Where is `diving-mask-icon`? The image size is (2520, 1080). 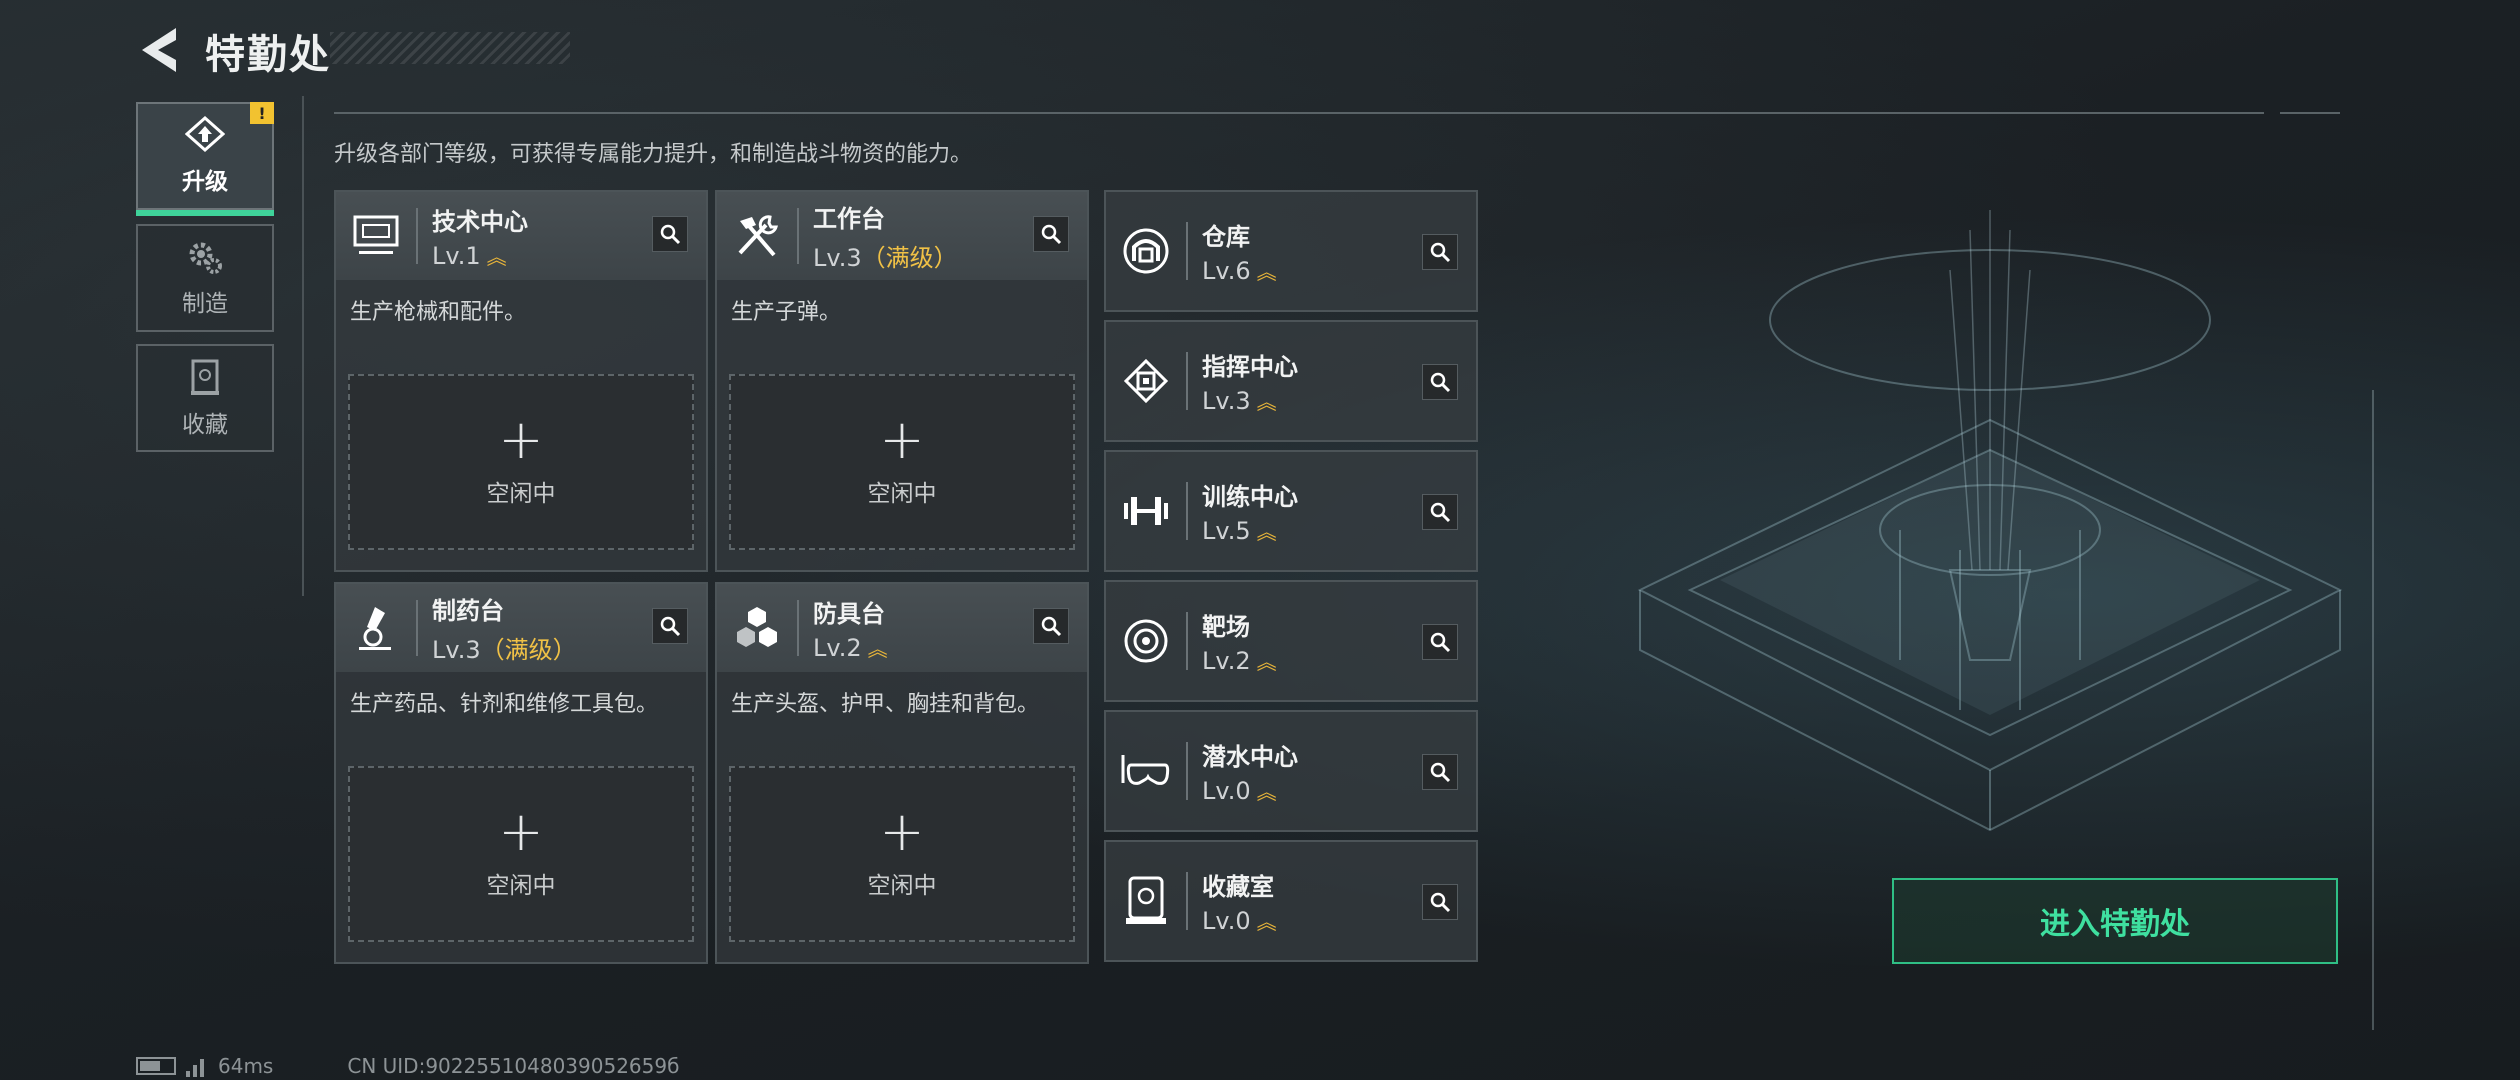
diving-mask-icon is located at coordinates (1145, 770).